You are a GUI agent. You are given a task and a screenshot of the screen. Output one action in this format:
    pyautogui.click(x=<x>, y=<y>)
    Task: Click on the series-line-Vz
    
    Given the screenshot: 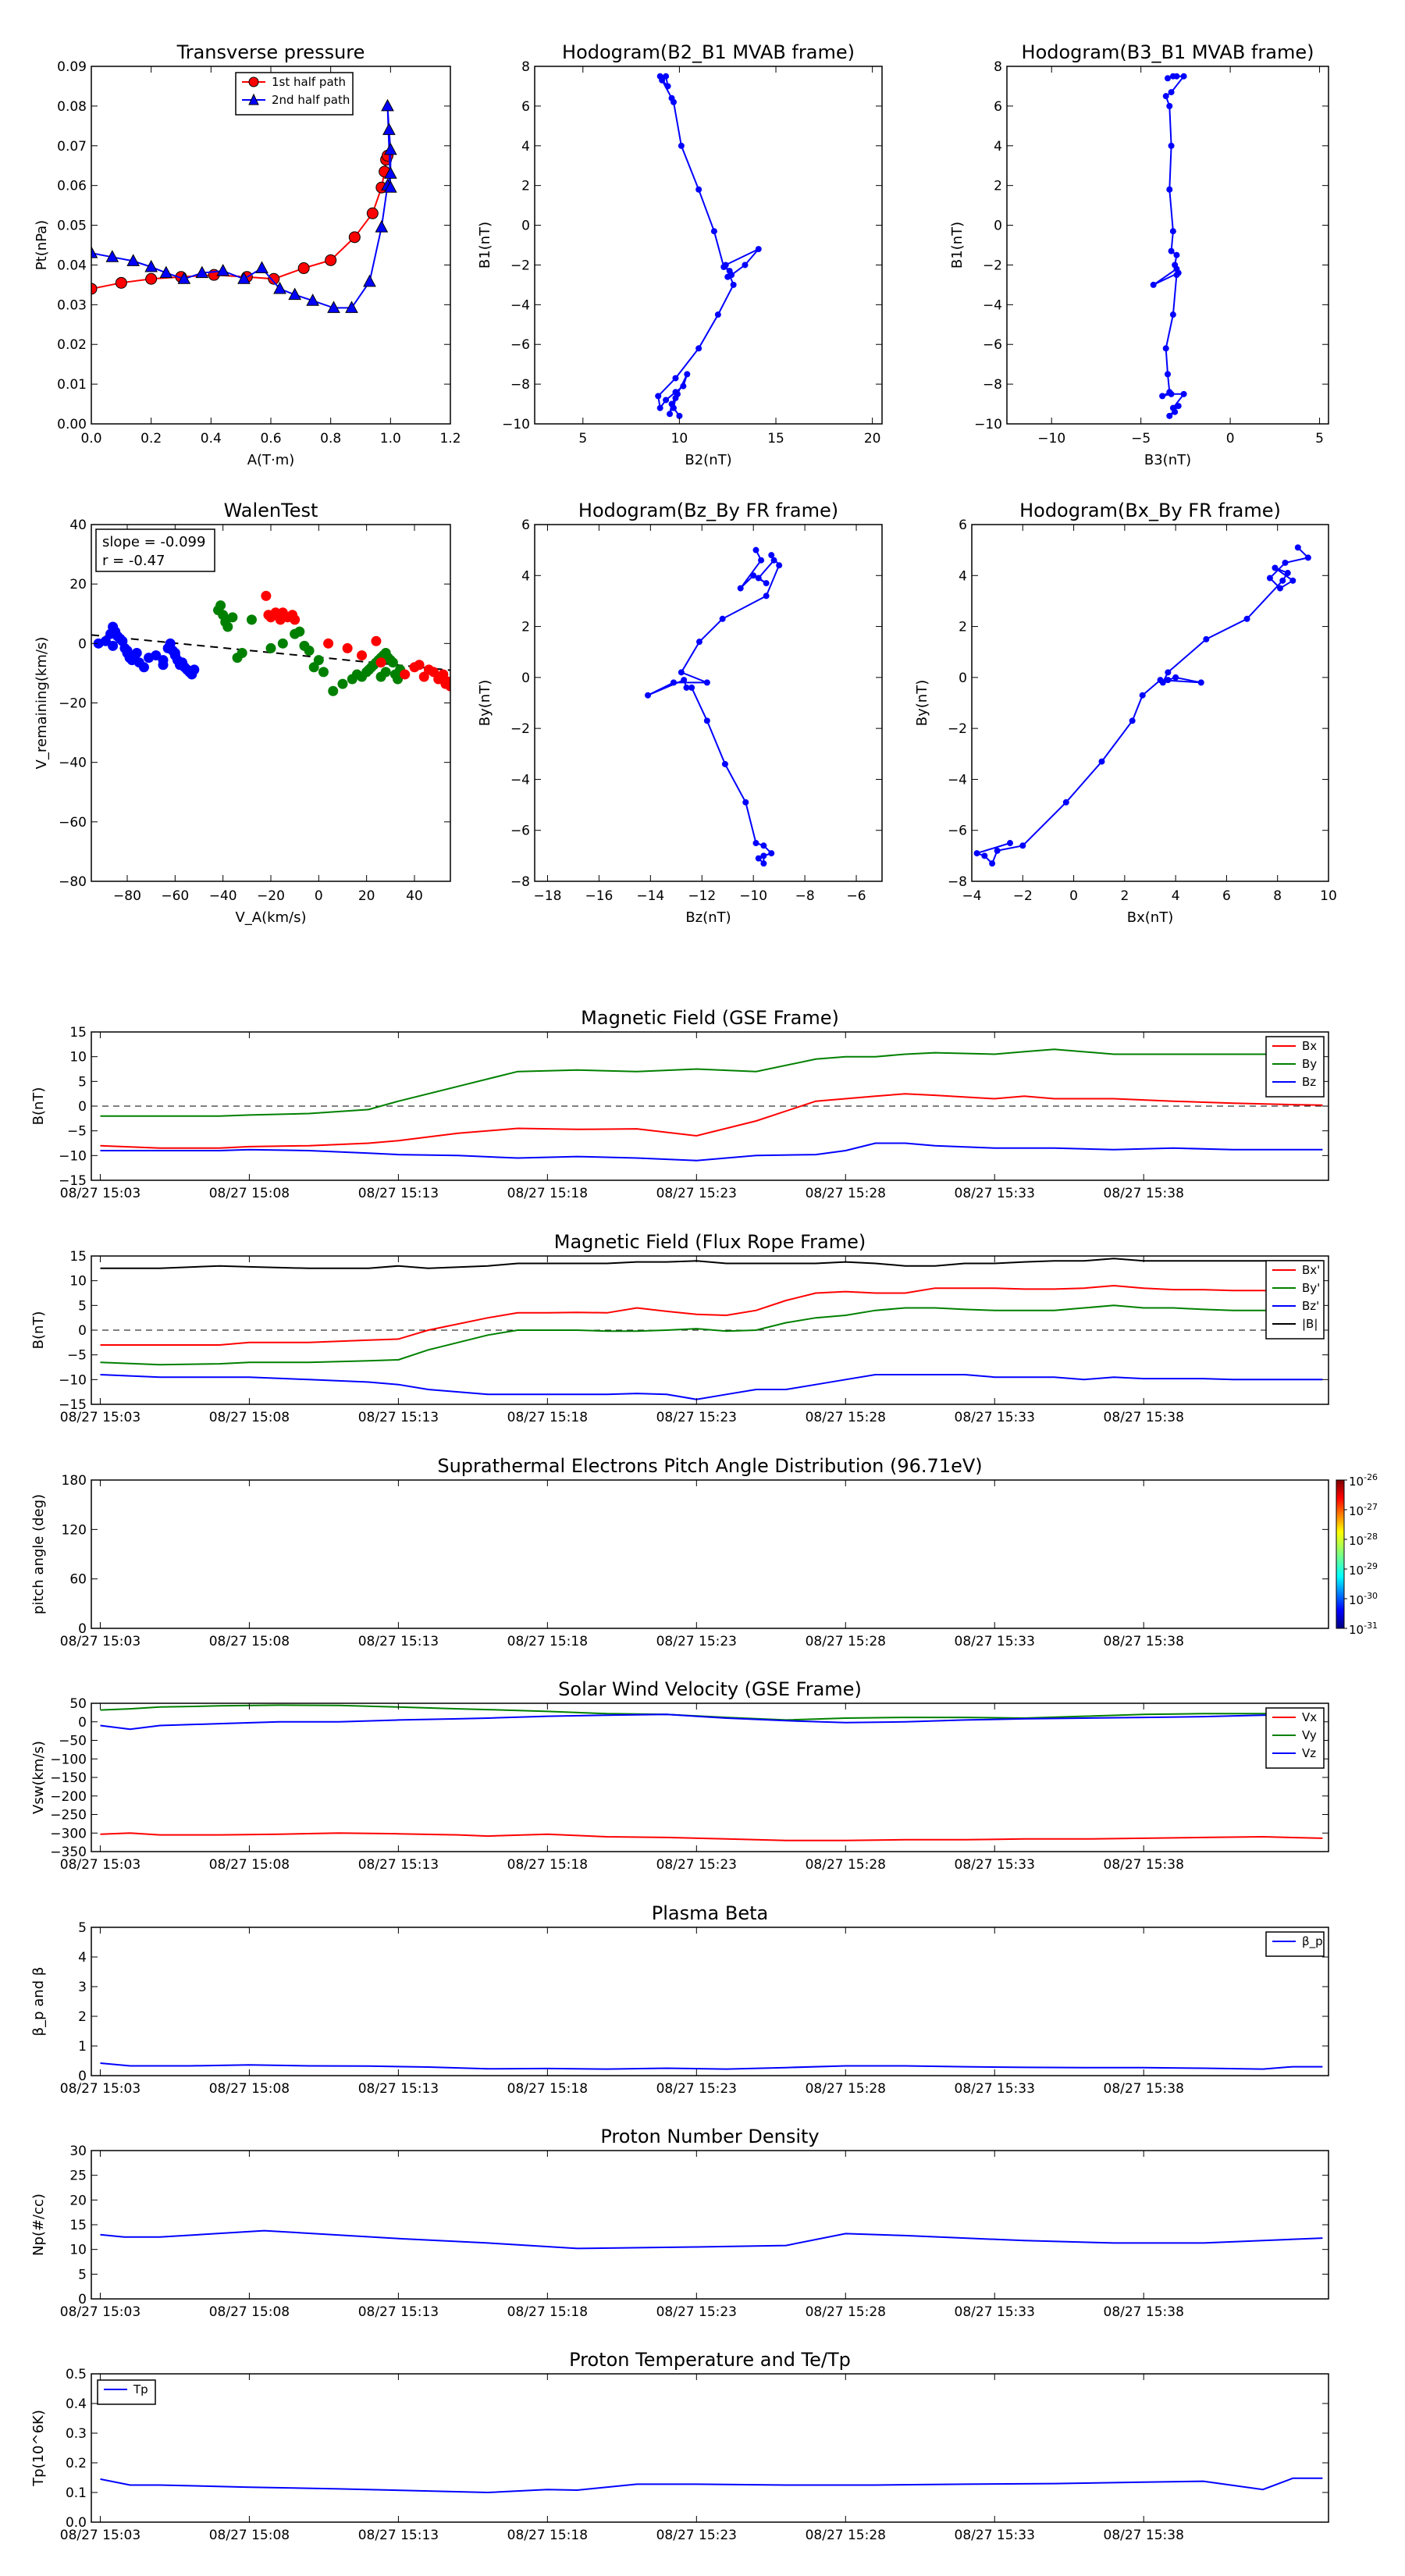 What is the action you would take?
    pyautogui.click(x=712, y=1722)
    